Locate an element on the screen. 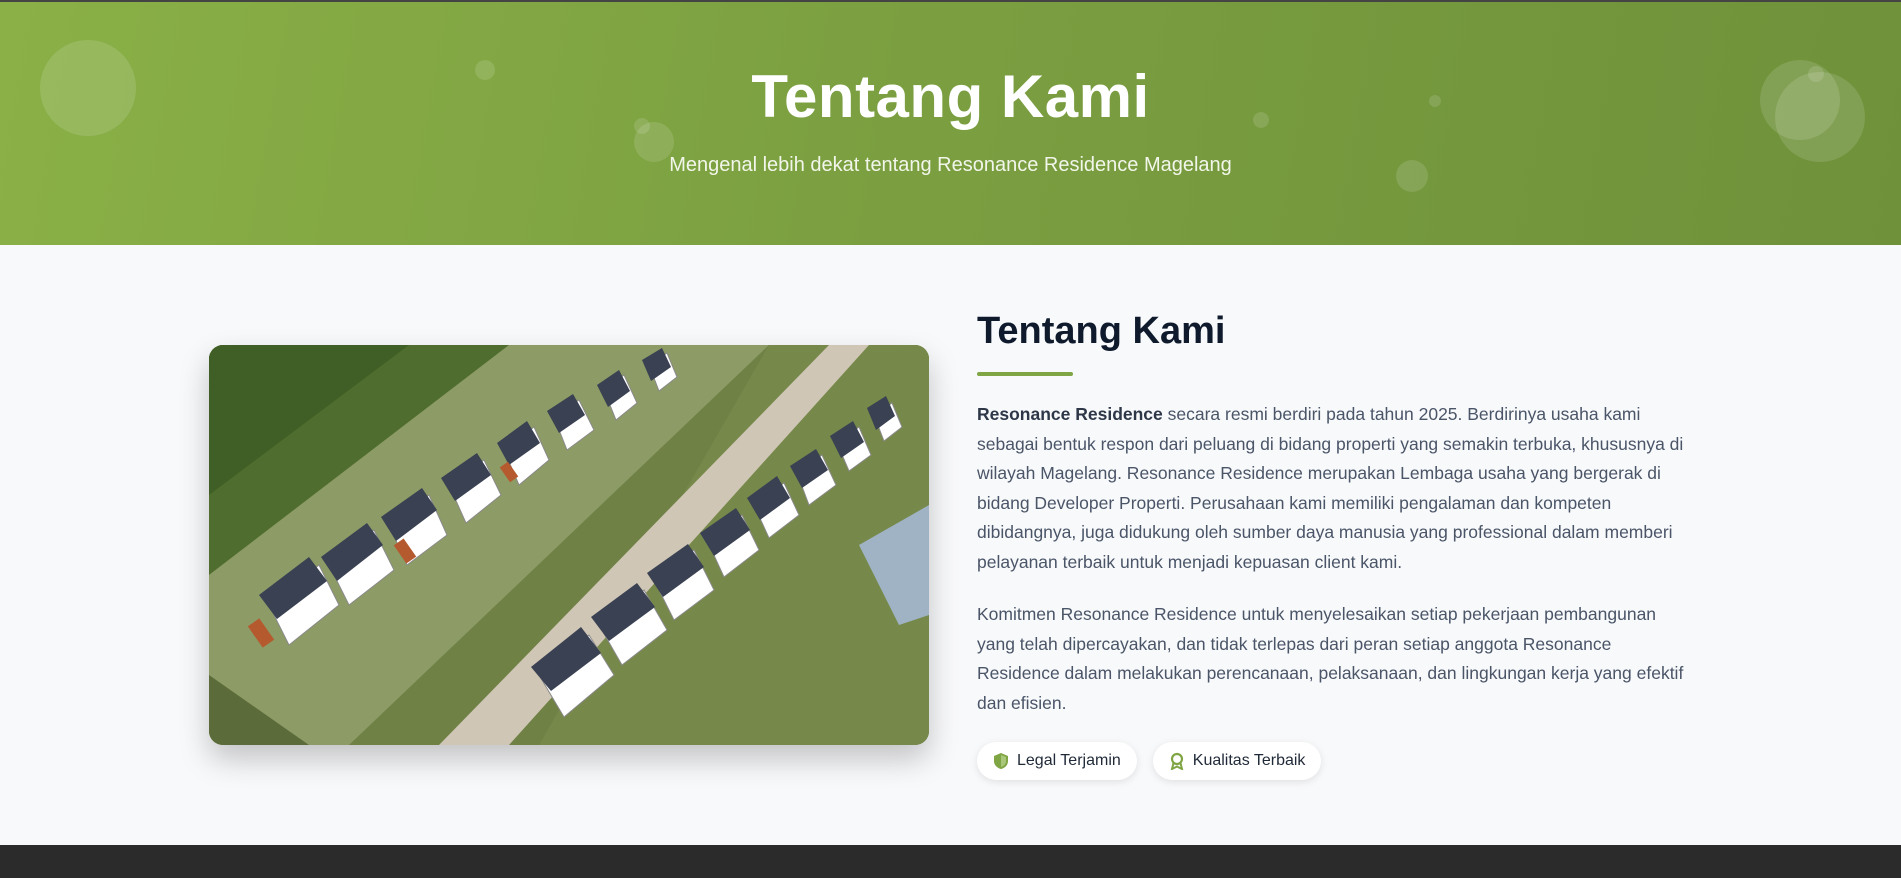  feature-badges: Legal Terjamin Kualitas Terbaik is located at coordinates (1149, 761).